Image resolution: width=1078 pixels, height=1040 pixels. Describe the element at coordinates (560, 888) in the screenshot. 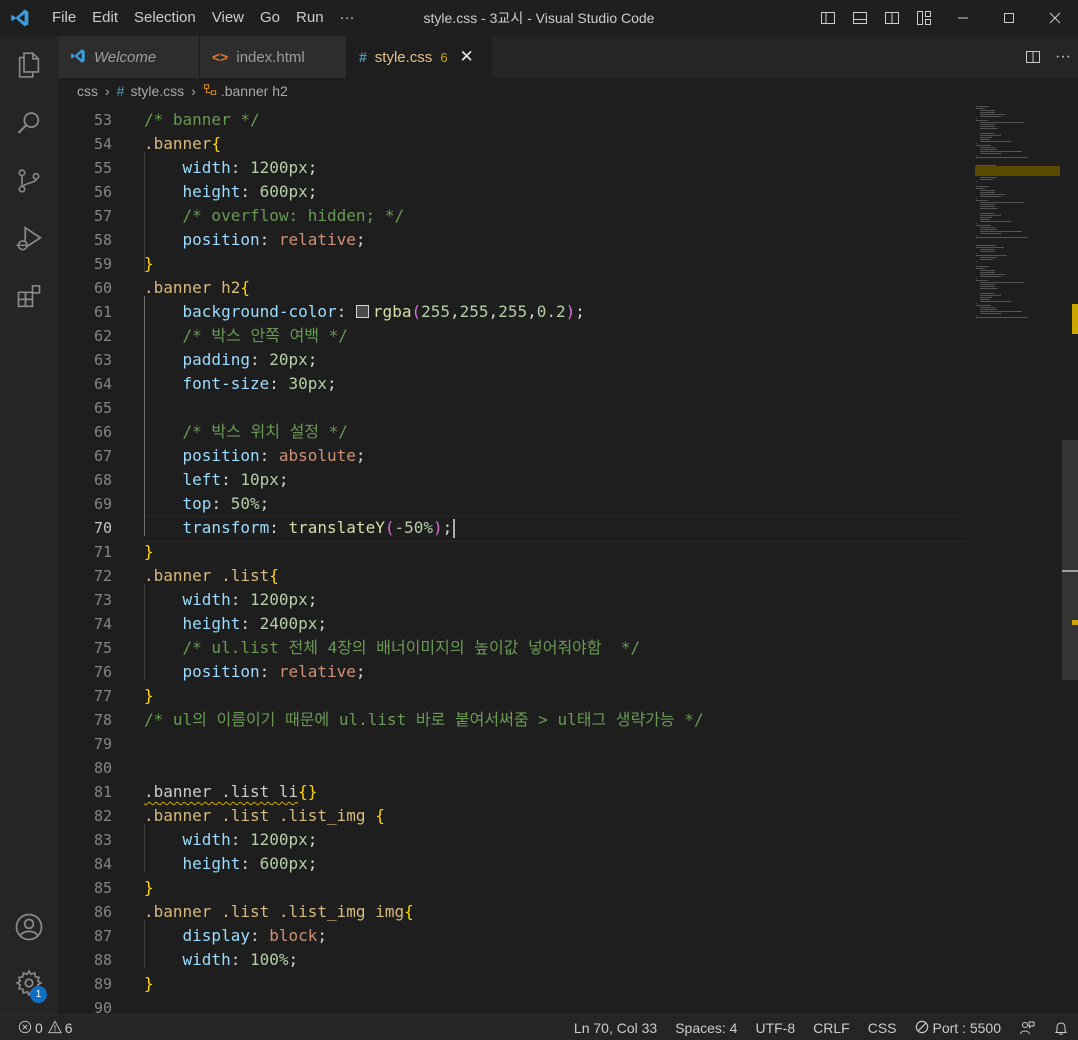

I see `code-line: 85}` at that location.